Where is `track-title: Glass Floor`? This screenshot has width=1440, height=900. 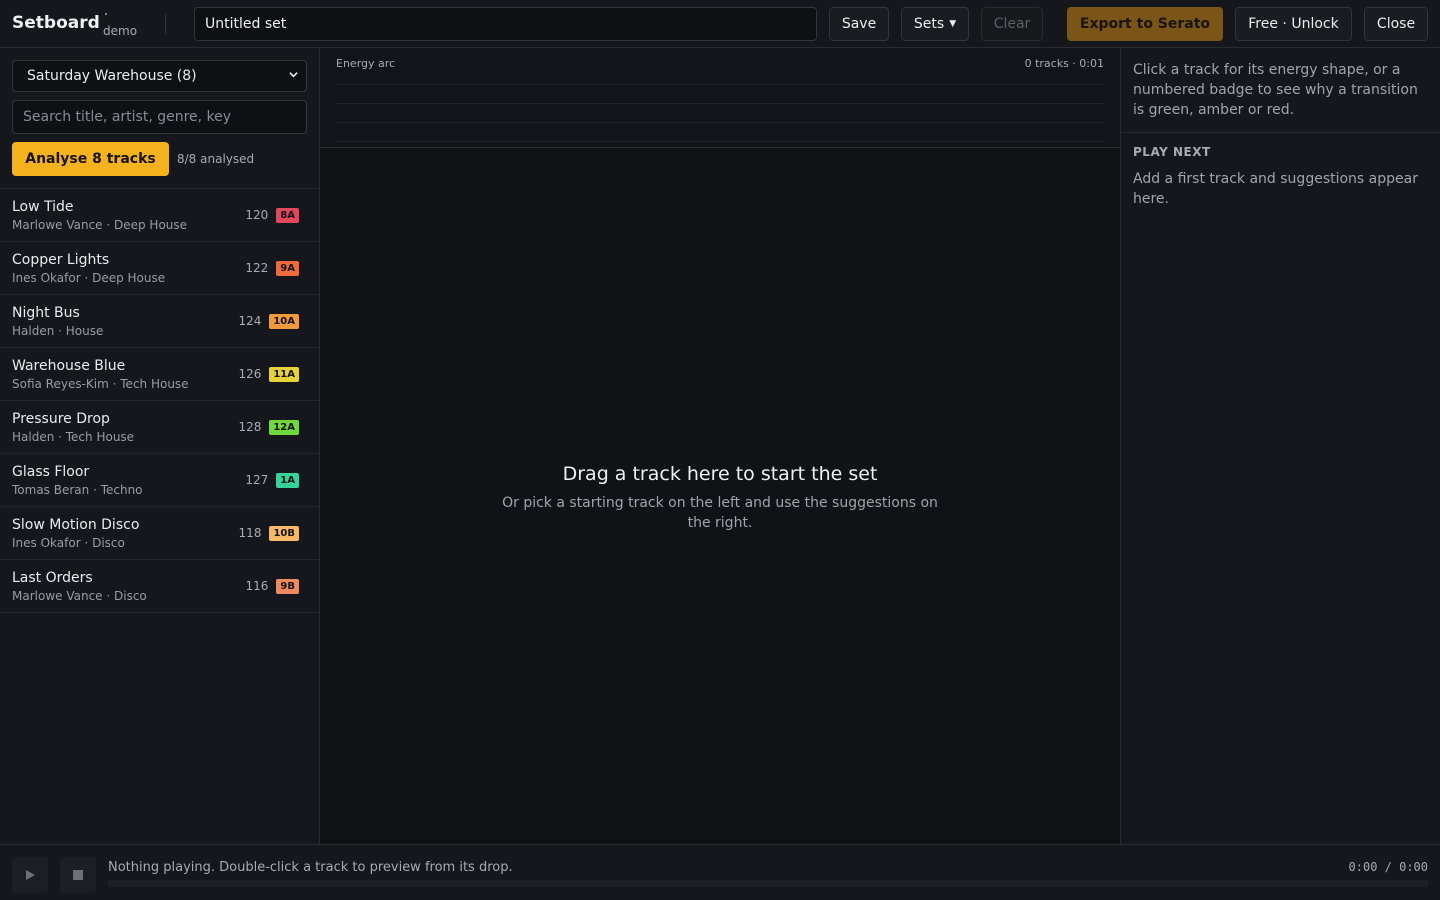
track-title: Glass Floor is located at coordinates (51, 472).